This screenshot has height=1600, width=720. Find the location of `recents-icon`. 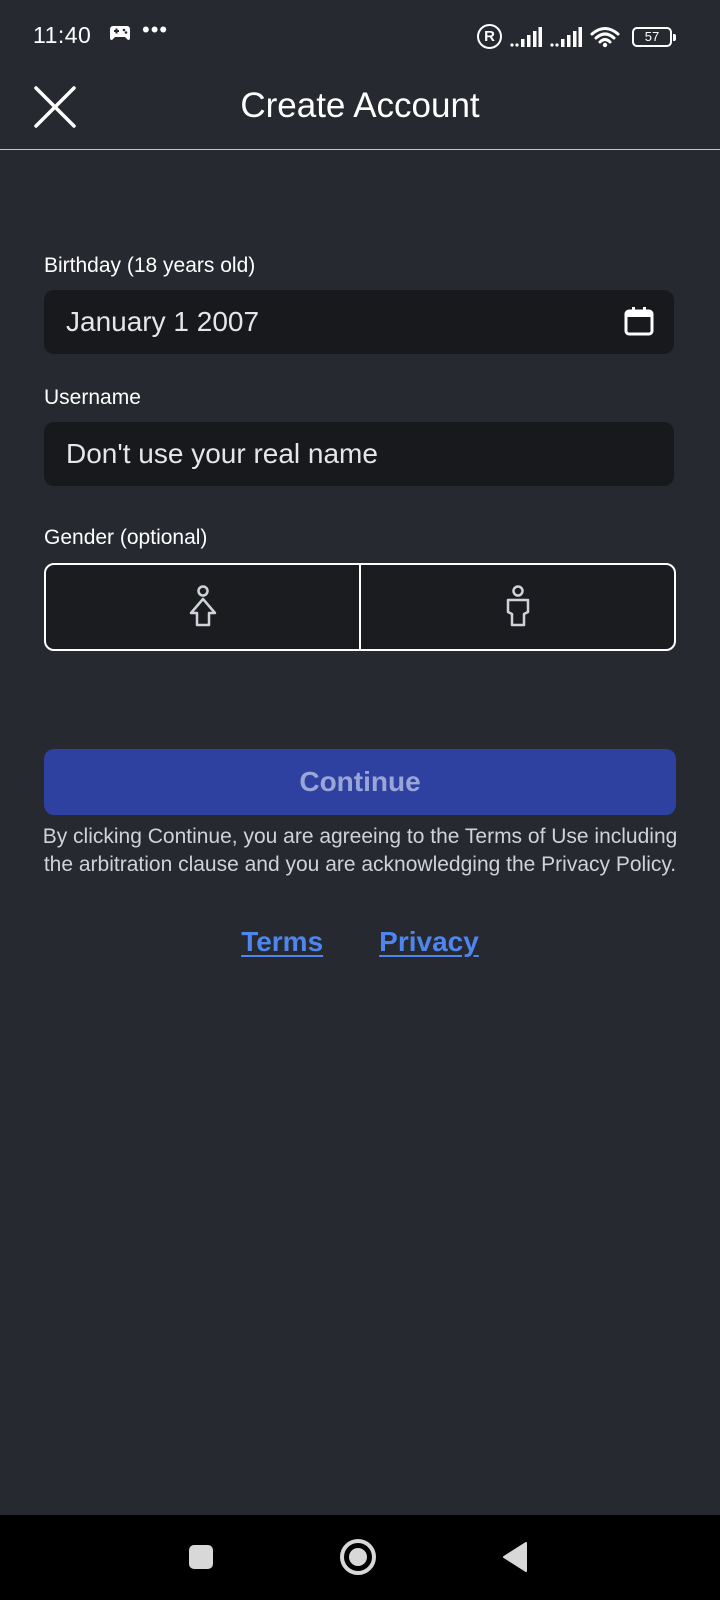

recents-icon is located at coordinates (201, 1557).